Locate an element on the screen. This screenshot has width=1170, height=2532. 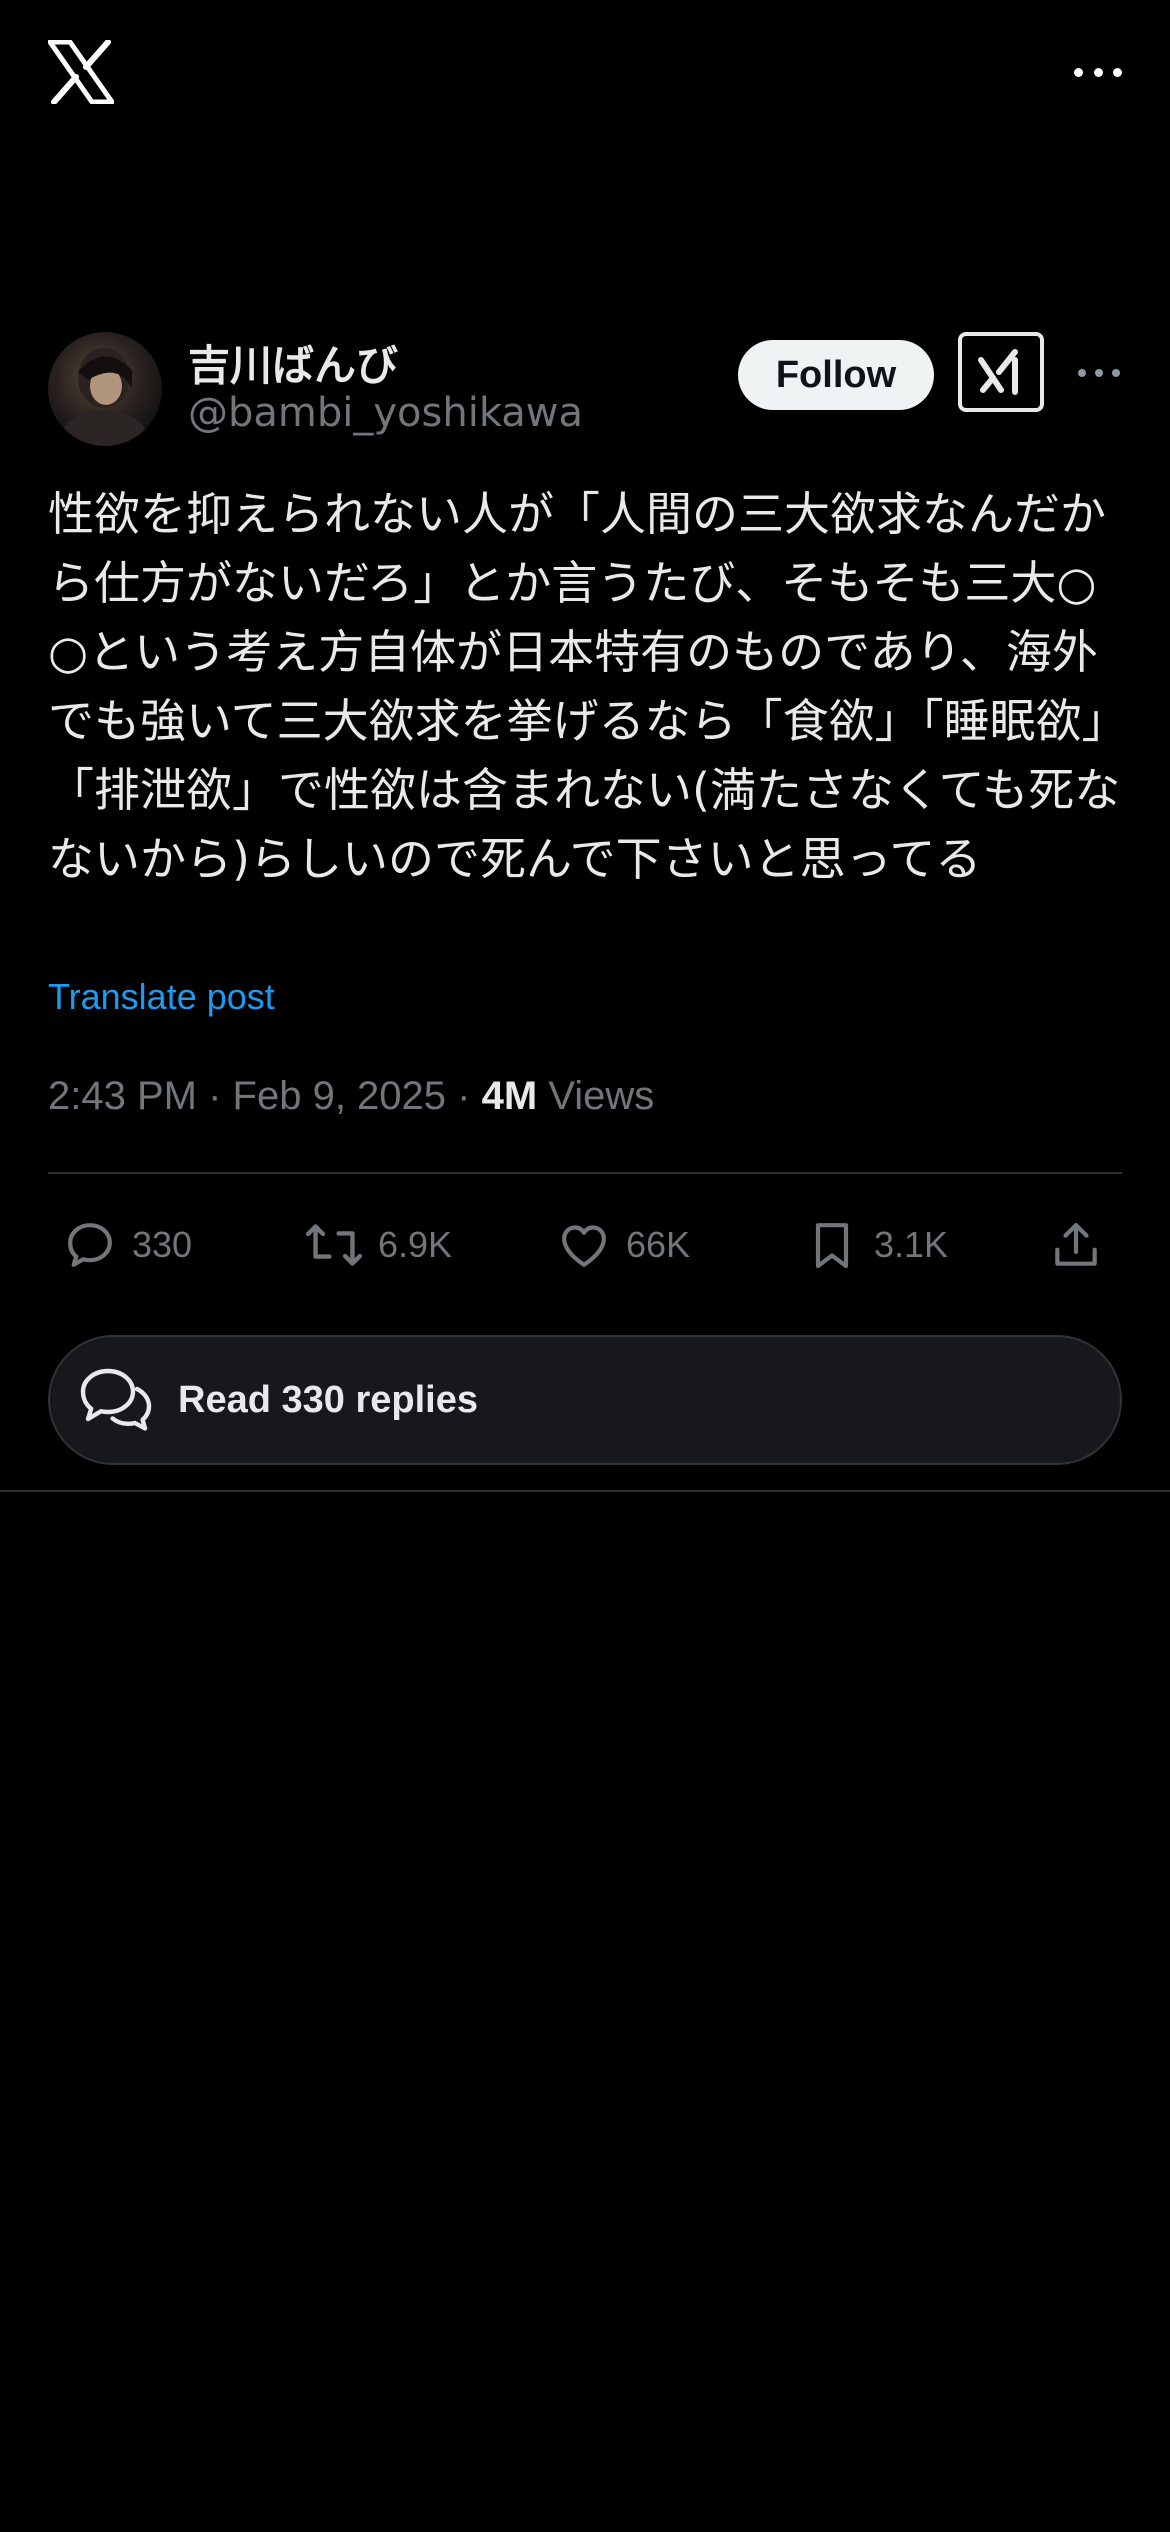
bookmark-icon is located at coordinates (832, 1246).